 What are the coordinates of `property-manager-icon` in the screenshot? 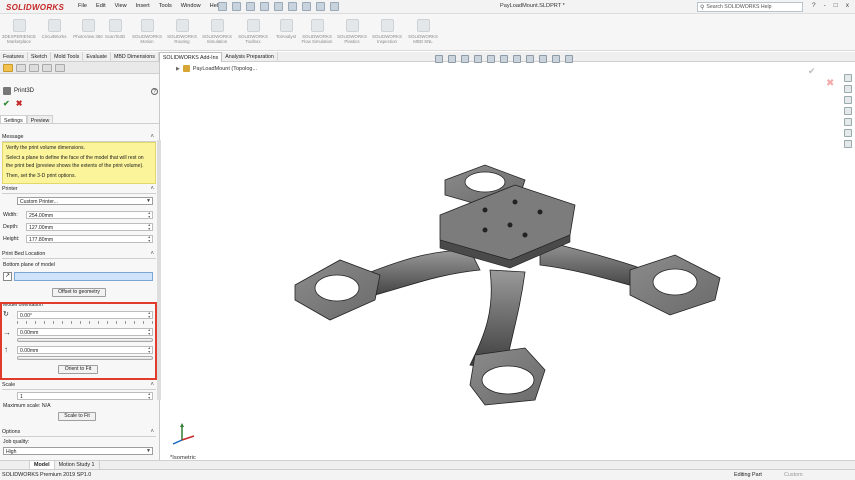 It's located at (21, 68).